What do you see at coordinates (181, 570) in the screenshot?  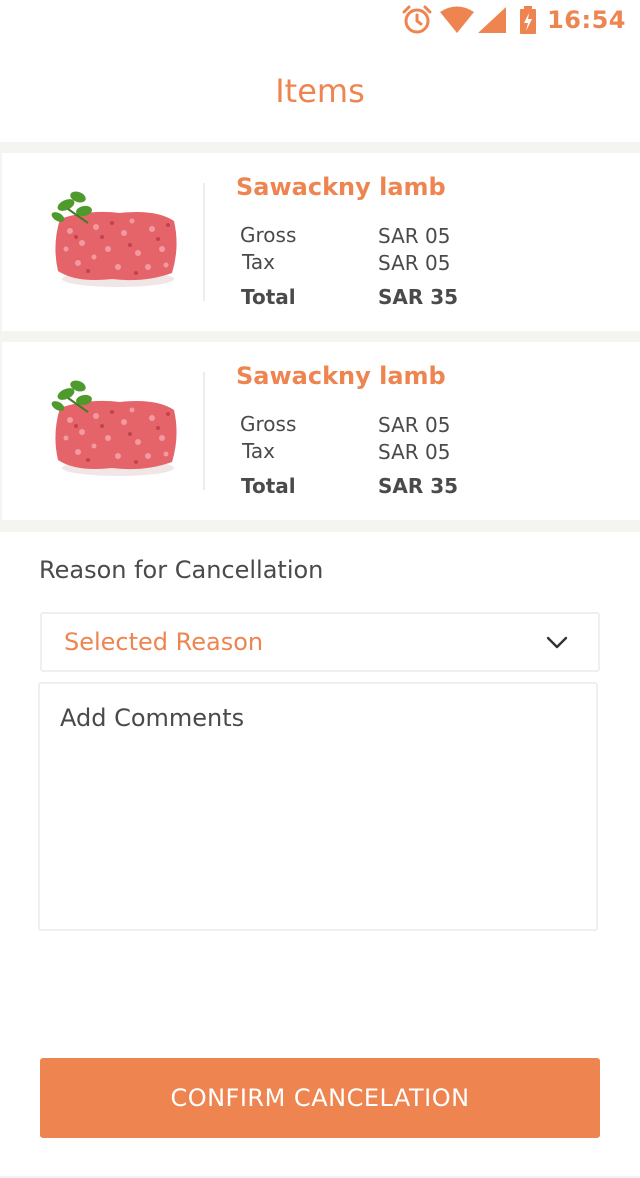 I see `reason-label: Reason for Cancellation` at bounding box center [181, 570].